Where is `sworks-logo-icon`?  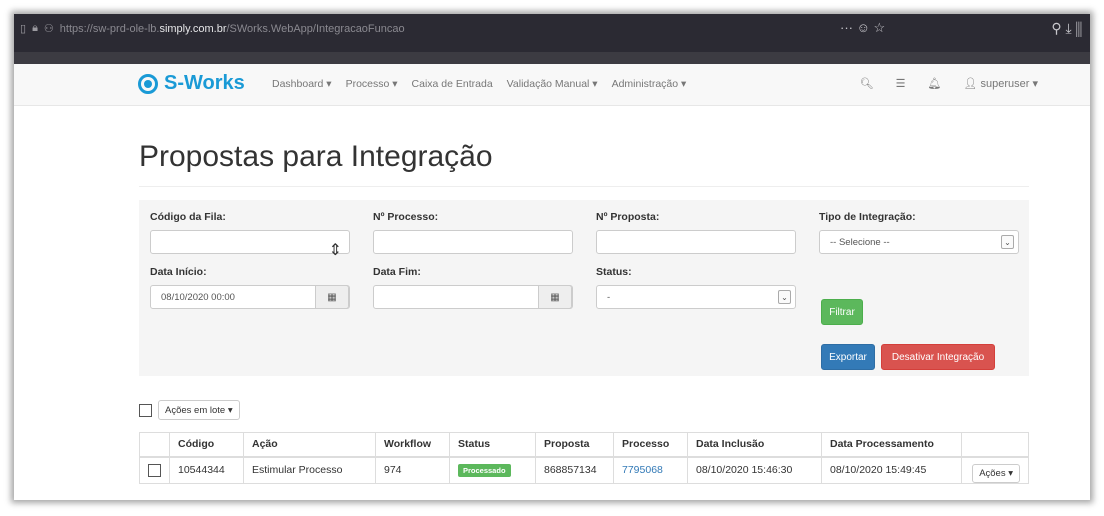 sworks-logo-icon is located at coordinates (148, 83).